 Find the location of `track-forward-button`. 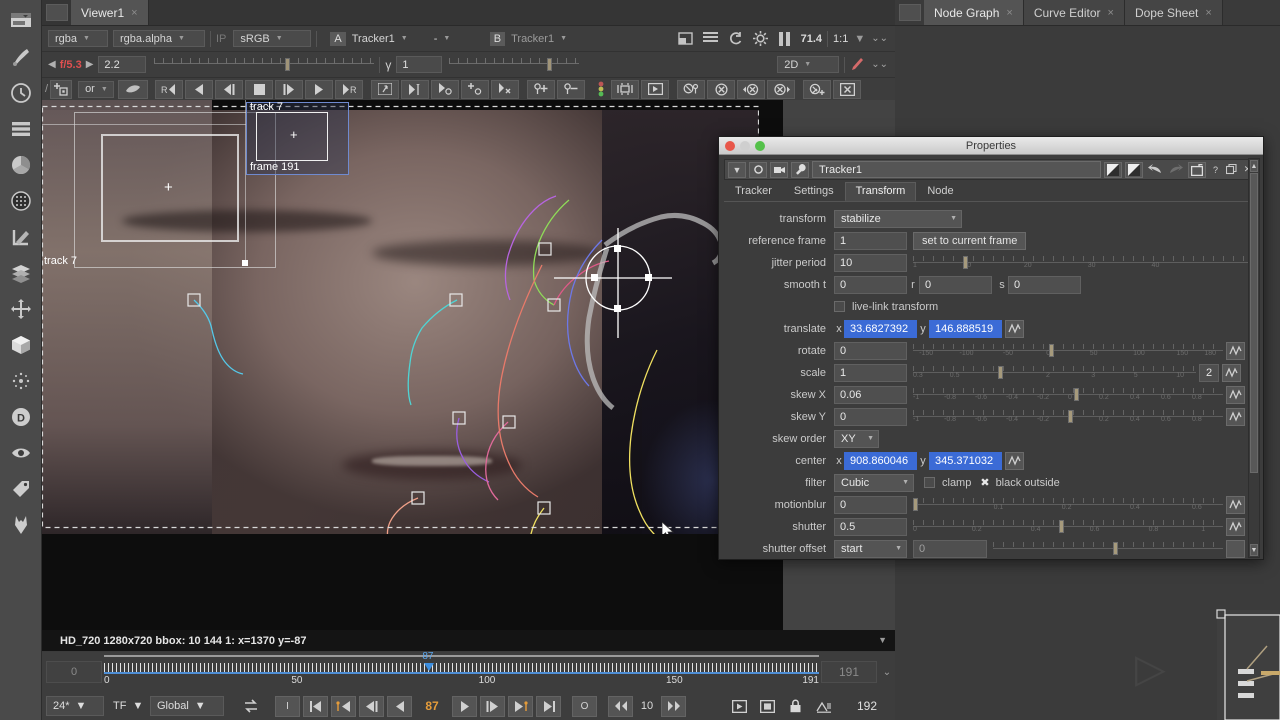

track-forward-button is located at coordinates (415, 89).